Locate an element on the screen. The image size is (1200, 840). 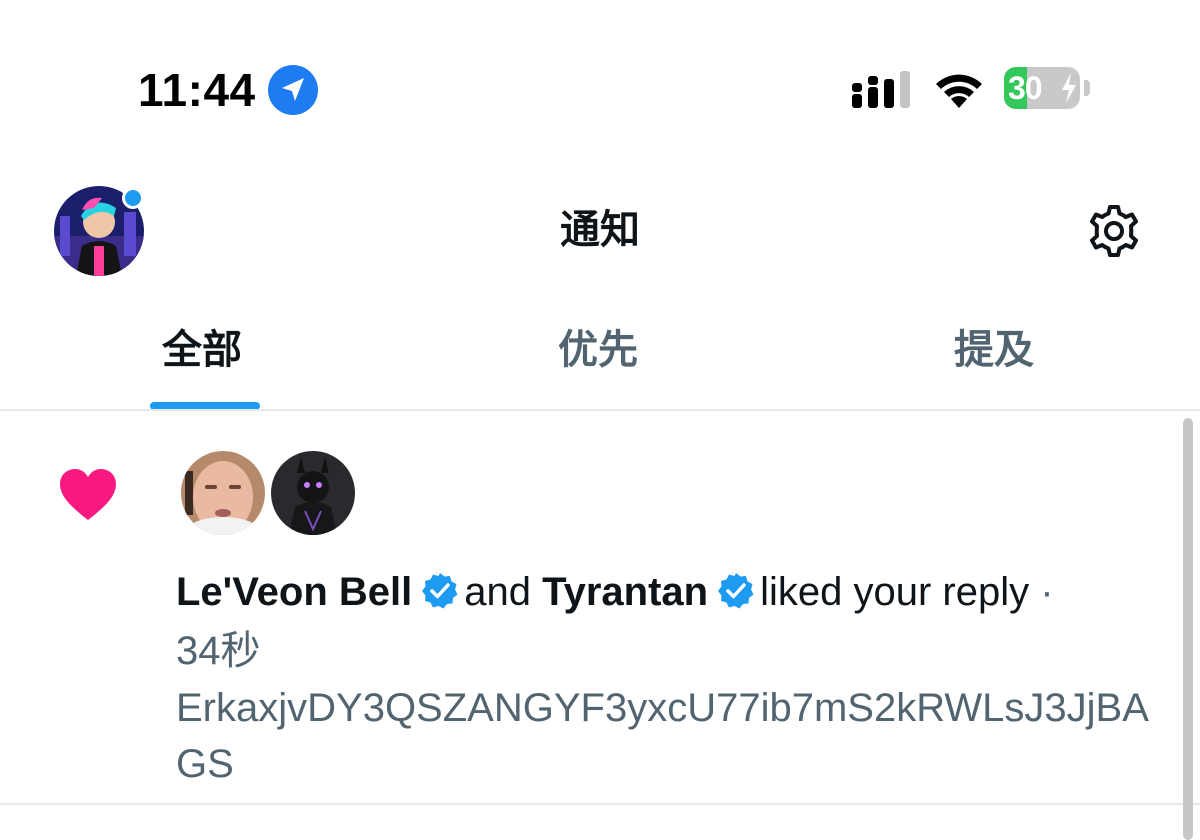
action-text: liked your reply is located at coordinates (895, 592).